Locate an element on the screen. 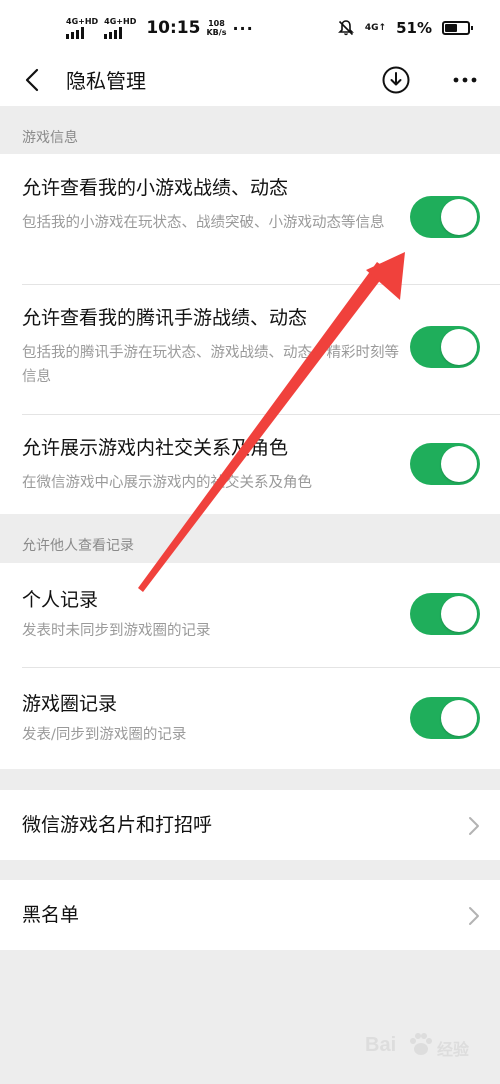  chevron-left-icon is located at coordinates (32, 80).